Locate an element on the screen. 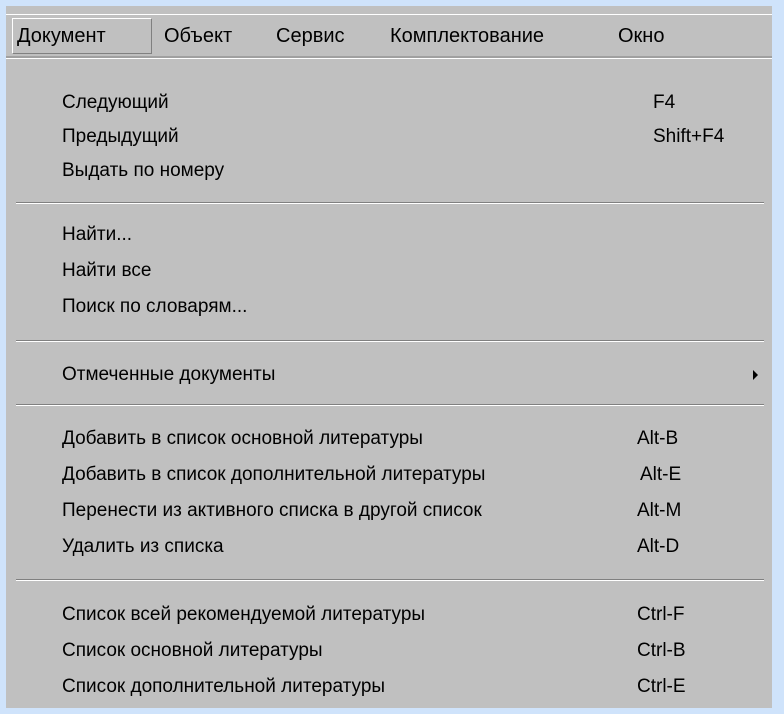  menu-item-label: Список основной литературы is located at coordinates (192, 650).